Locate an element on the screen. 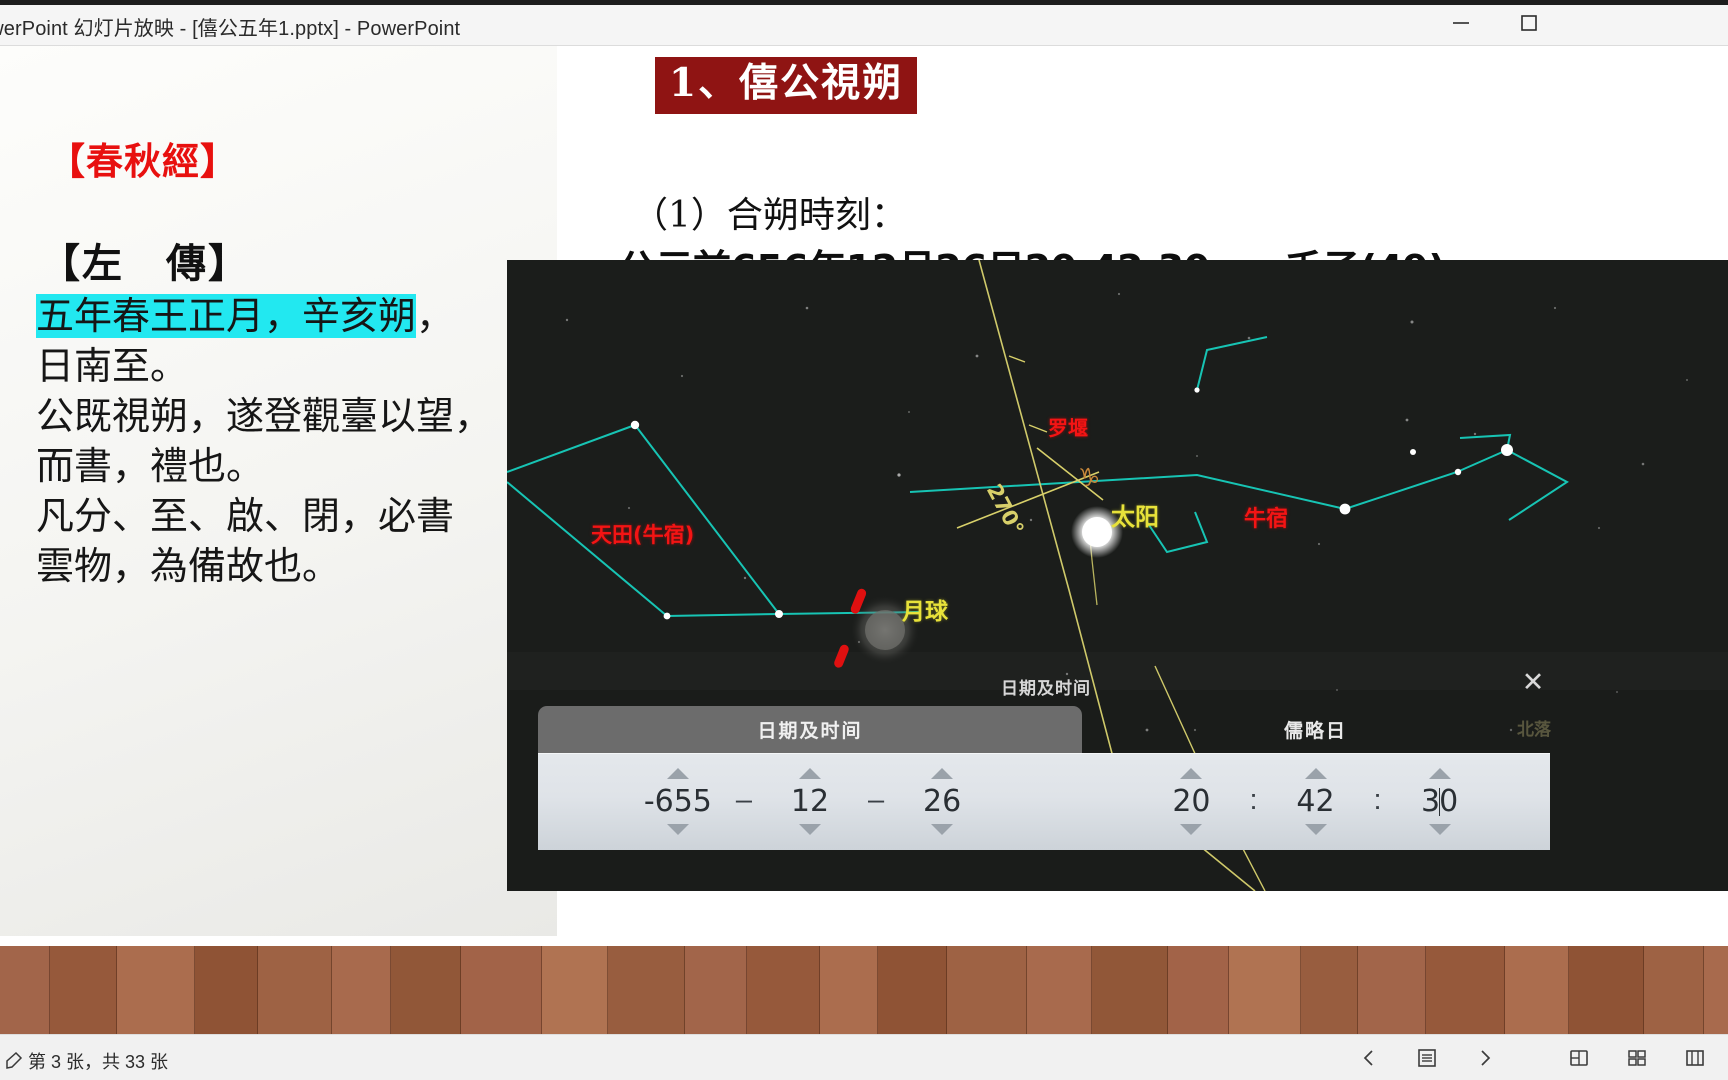 This screenshot has height=1080, width=1728. zuozhuan-line: 雲物，為備故也。 is located at coordinates (188, 566).